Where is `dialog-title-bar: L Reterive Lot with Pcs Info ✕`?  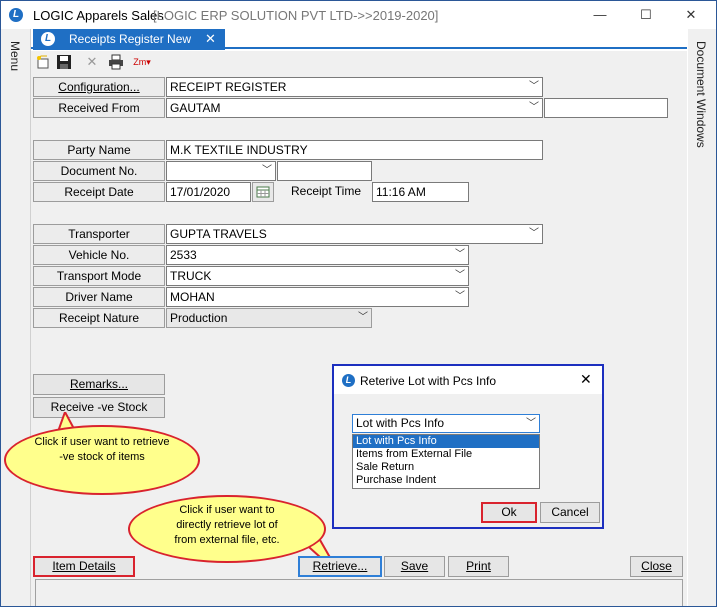
dialog-title-bar: L Reterive Lot with Pcs Info ✕ is located at coordinates (468, 380).